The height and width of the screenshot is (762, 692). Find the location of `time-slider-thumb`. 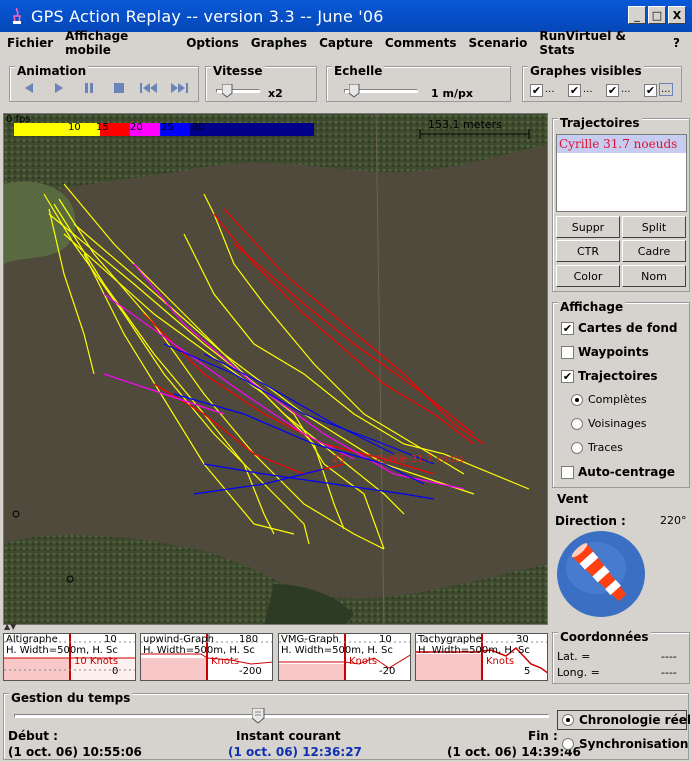

time-slider-thumb is located at coordinates (258, 716).